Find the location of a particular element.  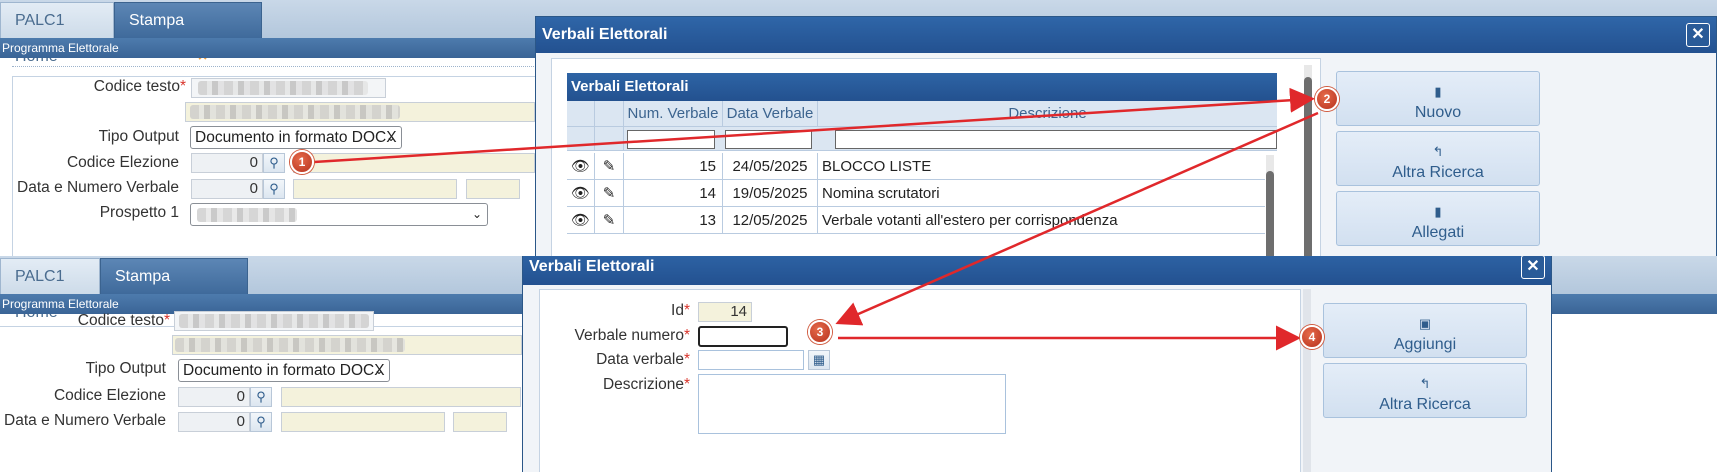

cell-num: 13 is located at coordinates (673, 220).